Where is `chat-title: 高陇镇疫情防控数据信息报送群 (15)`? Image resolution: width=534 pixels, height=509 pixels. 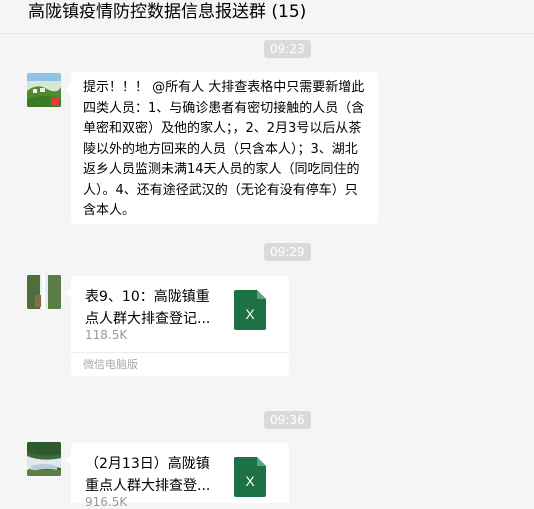 chat-title: 高陇镇疫情防控数据信息报送群 (15) is located at coordinates (167, 12).